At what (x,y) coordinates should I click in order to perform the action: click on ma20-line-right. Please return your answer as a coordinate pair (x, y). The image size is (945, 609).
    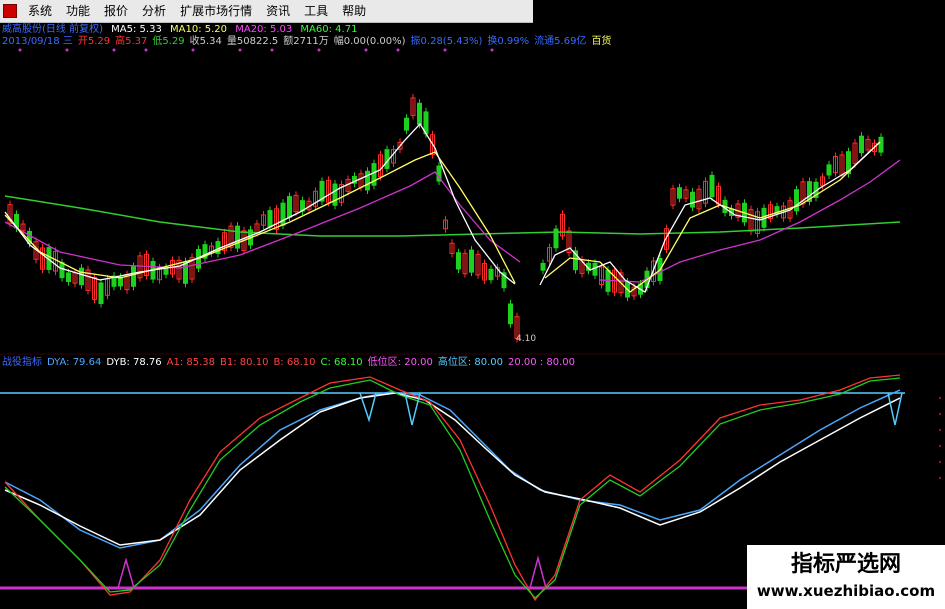
    Looking at the image, I should click on (750, 221).